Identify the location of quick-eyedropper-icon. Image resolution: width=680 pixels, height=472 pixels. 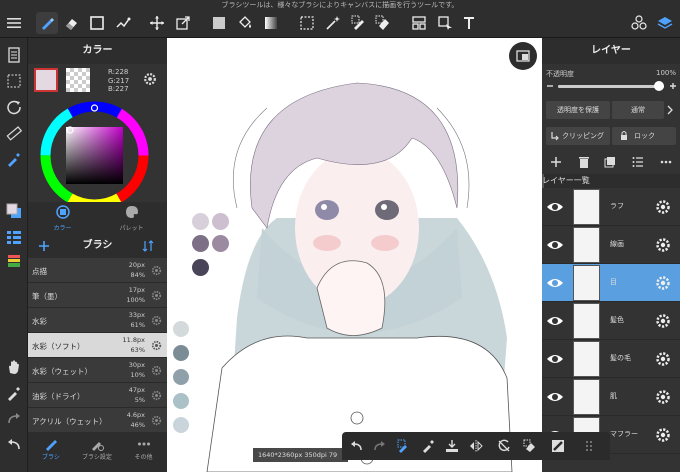
(428, 446).